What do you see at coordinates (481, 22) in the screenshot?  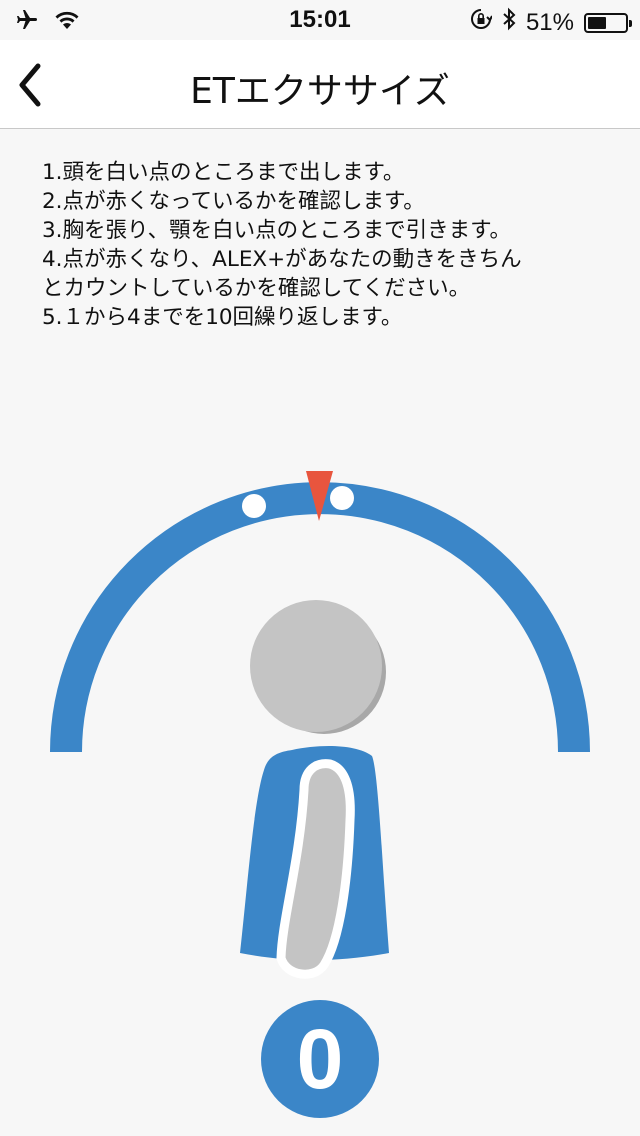 I see `rotation-lock-icon` at bounding box center [481, 22].